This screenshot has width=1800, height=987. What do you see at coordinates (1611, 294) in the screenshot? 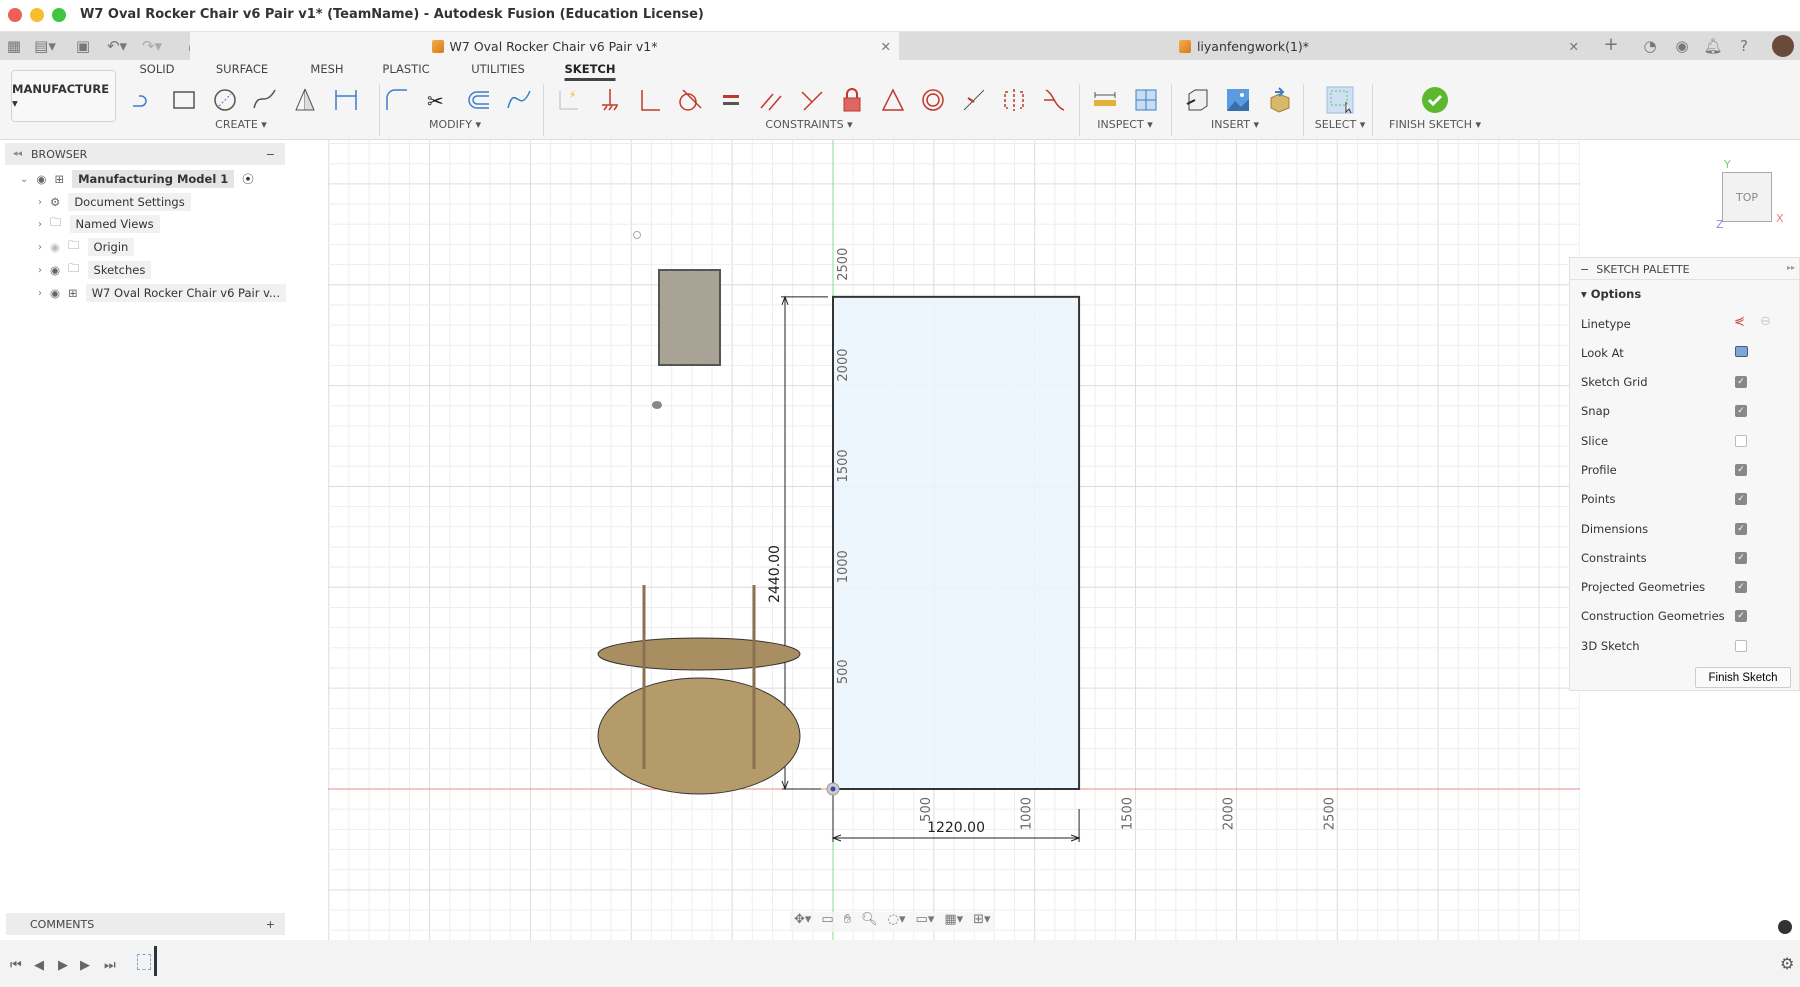
I see `options-section: ▾ Options` at bounding box center [1611, 294].